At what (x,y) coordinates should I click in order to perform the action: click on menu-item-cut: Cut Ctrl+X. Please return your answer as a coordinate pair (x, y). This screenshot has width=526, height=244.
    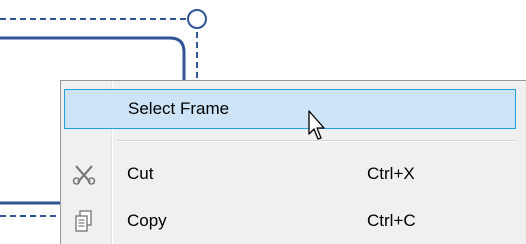
    Looking at the image, I should click on (290, 174).